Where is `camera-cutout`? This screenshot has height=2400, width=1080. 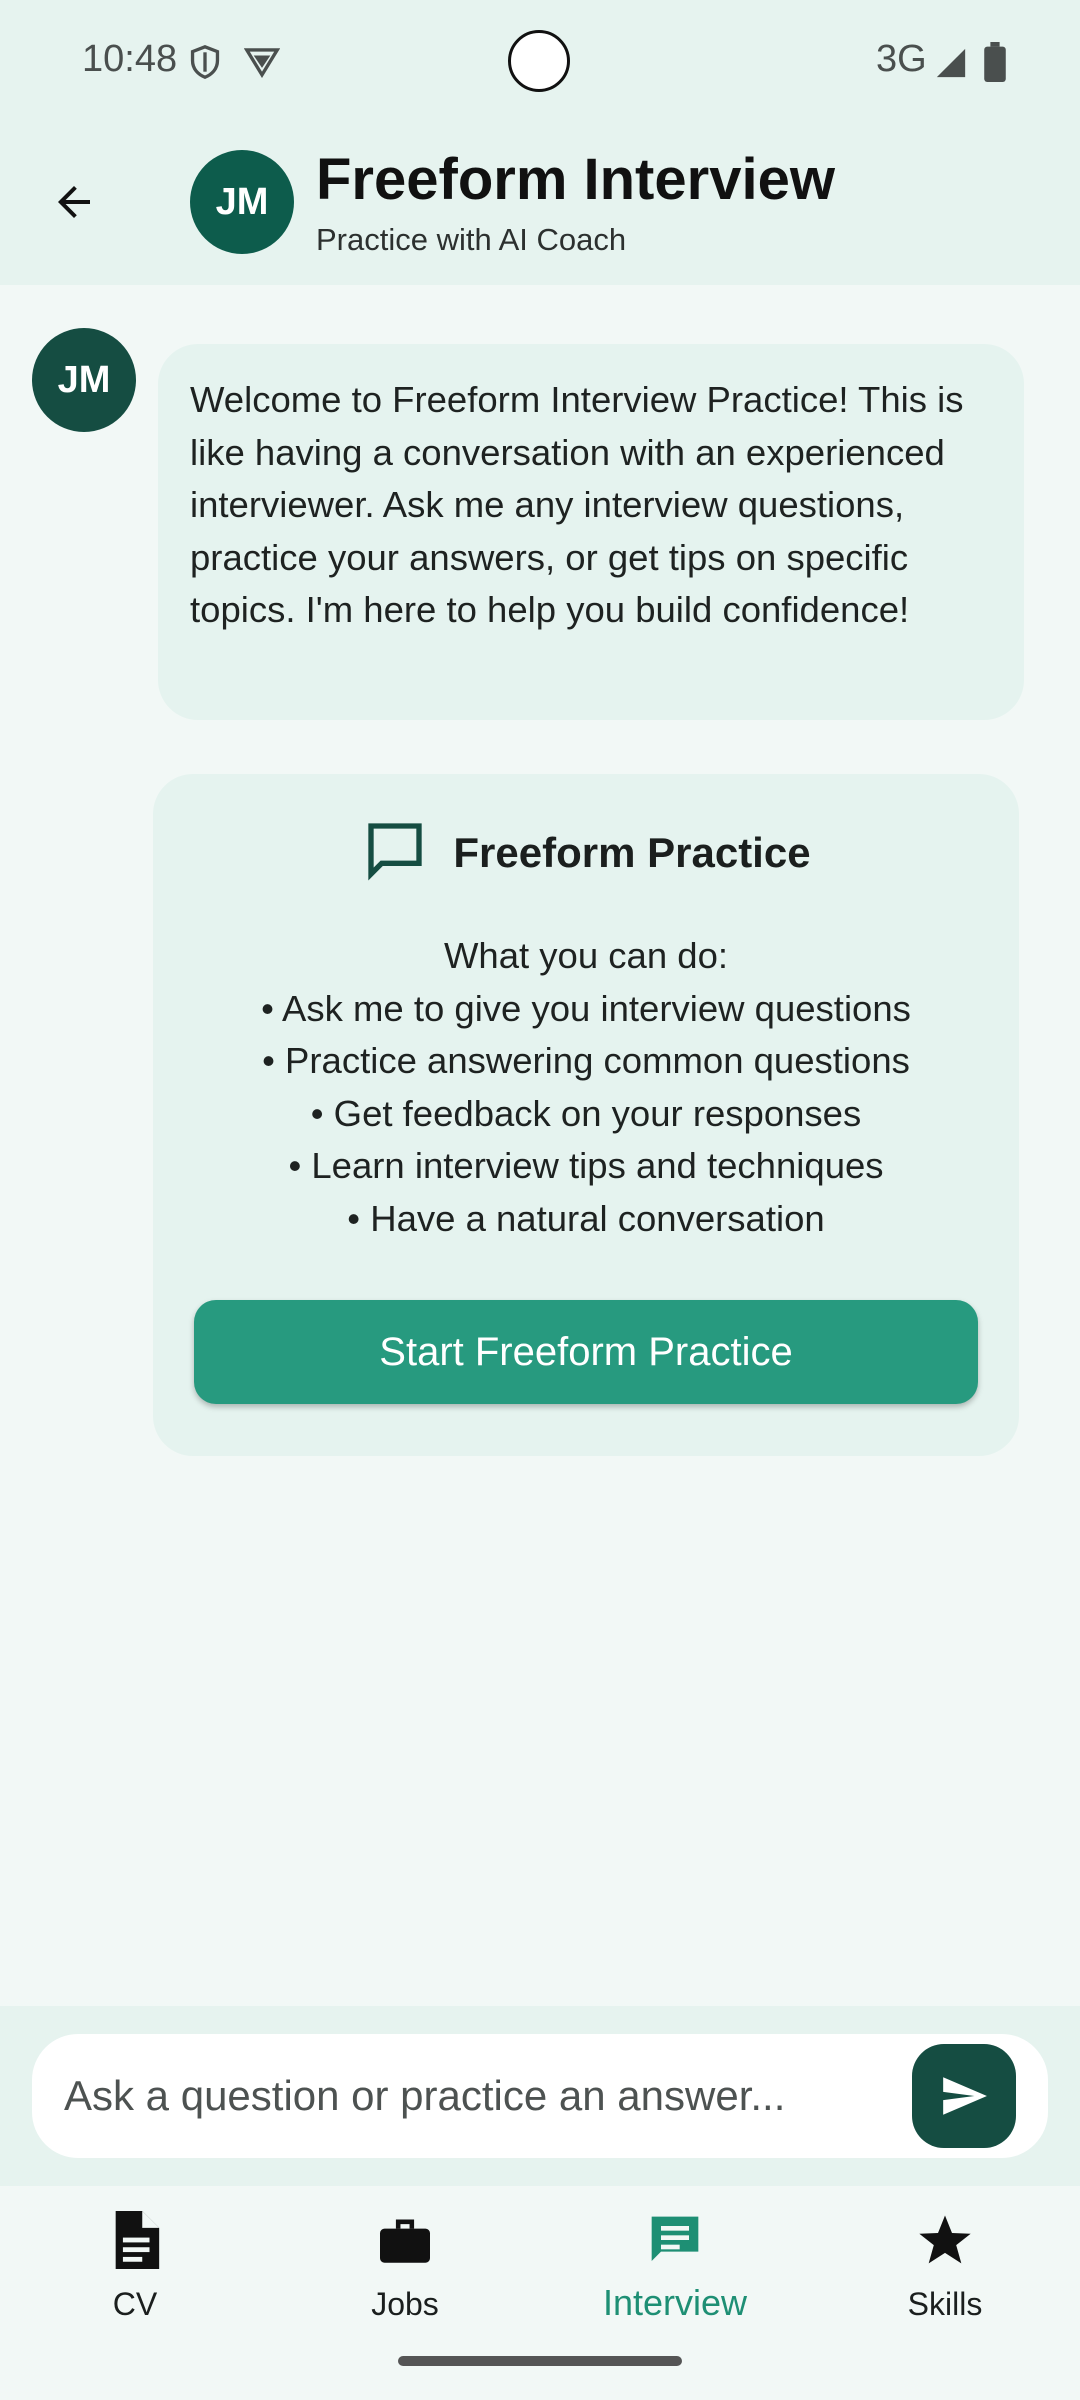
camera-cutout is located at coordinates (539, 61).